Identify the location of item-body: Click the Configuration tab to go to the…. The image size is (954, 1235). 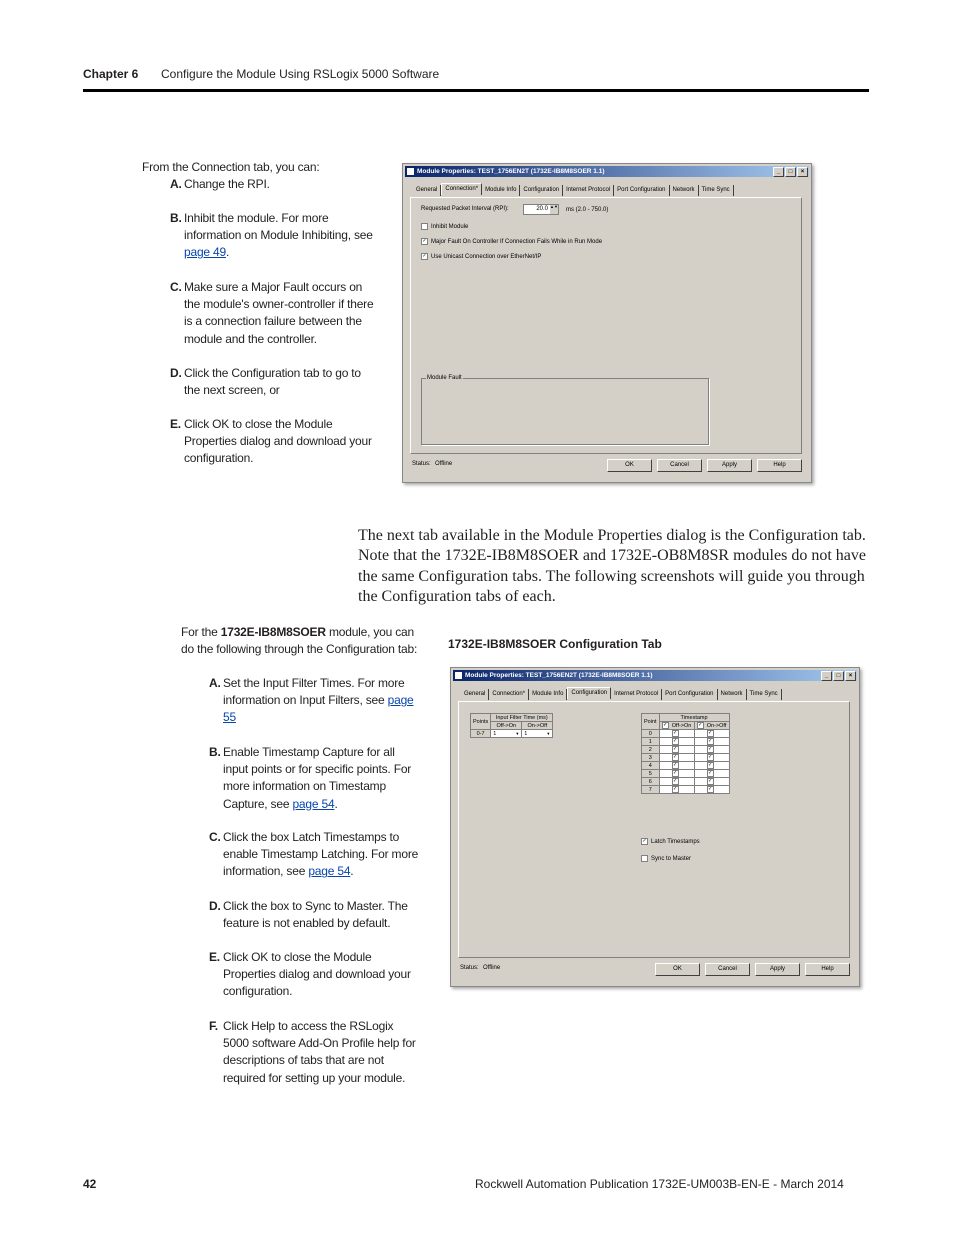
(272, 382).